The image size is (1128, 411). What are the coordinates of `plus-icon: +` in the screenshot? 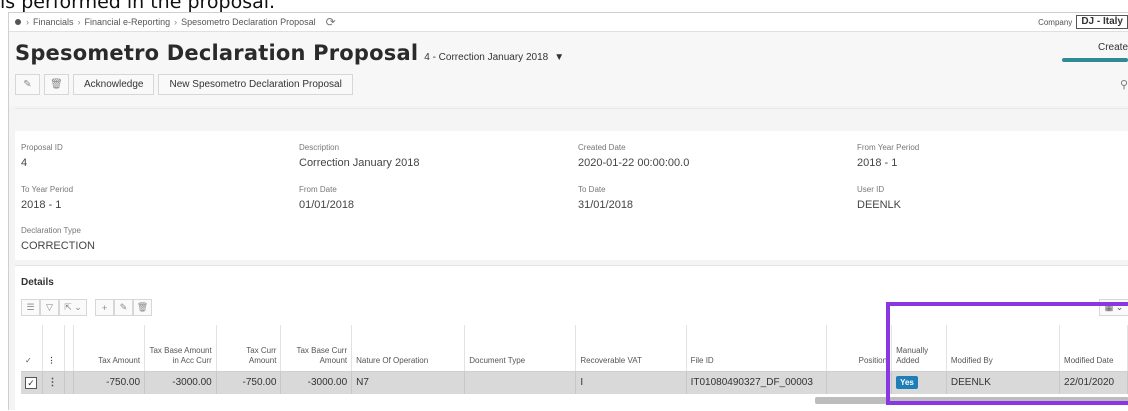 It's located at (104, 307).